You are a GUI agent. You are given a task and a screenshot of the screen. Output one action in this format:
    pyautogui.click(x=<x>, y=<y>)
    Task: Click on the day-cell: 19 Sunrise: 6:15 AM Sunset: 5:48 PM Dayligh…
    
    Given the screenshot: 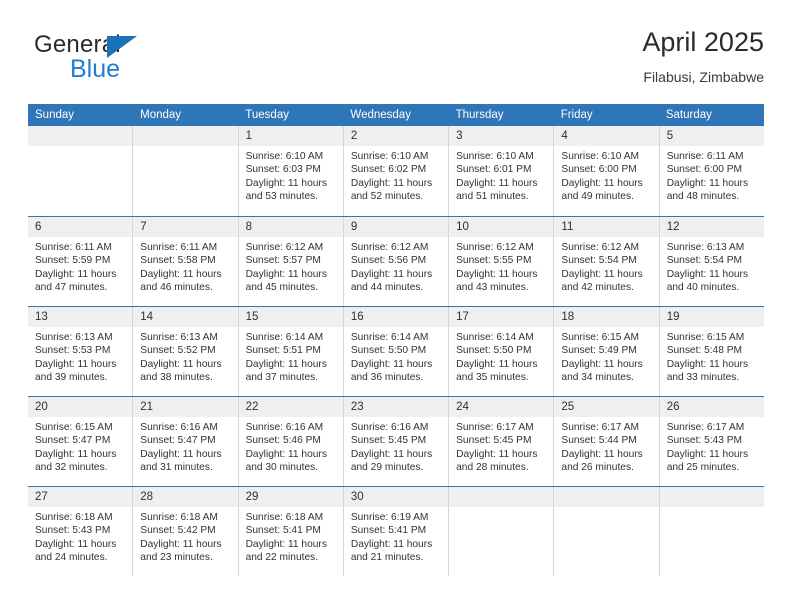 What is the action you would take?
    pyautogui.click(x=711, y=351)
    